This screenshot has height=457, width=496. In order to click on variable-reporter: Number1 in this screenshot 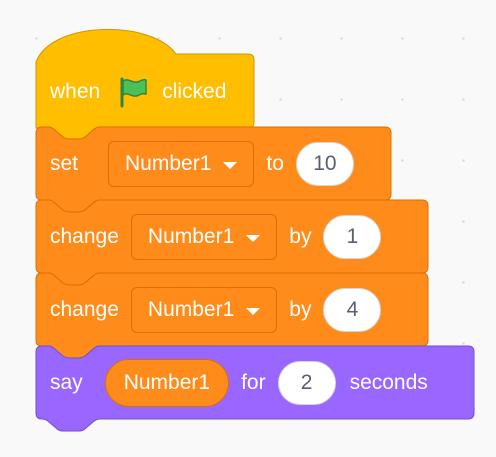, I will do `click(167, 383)`.